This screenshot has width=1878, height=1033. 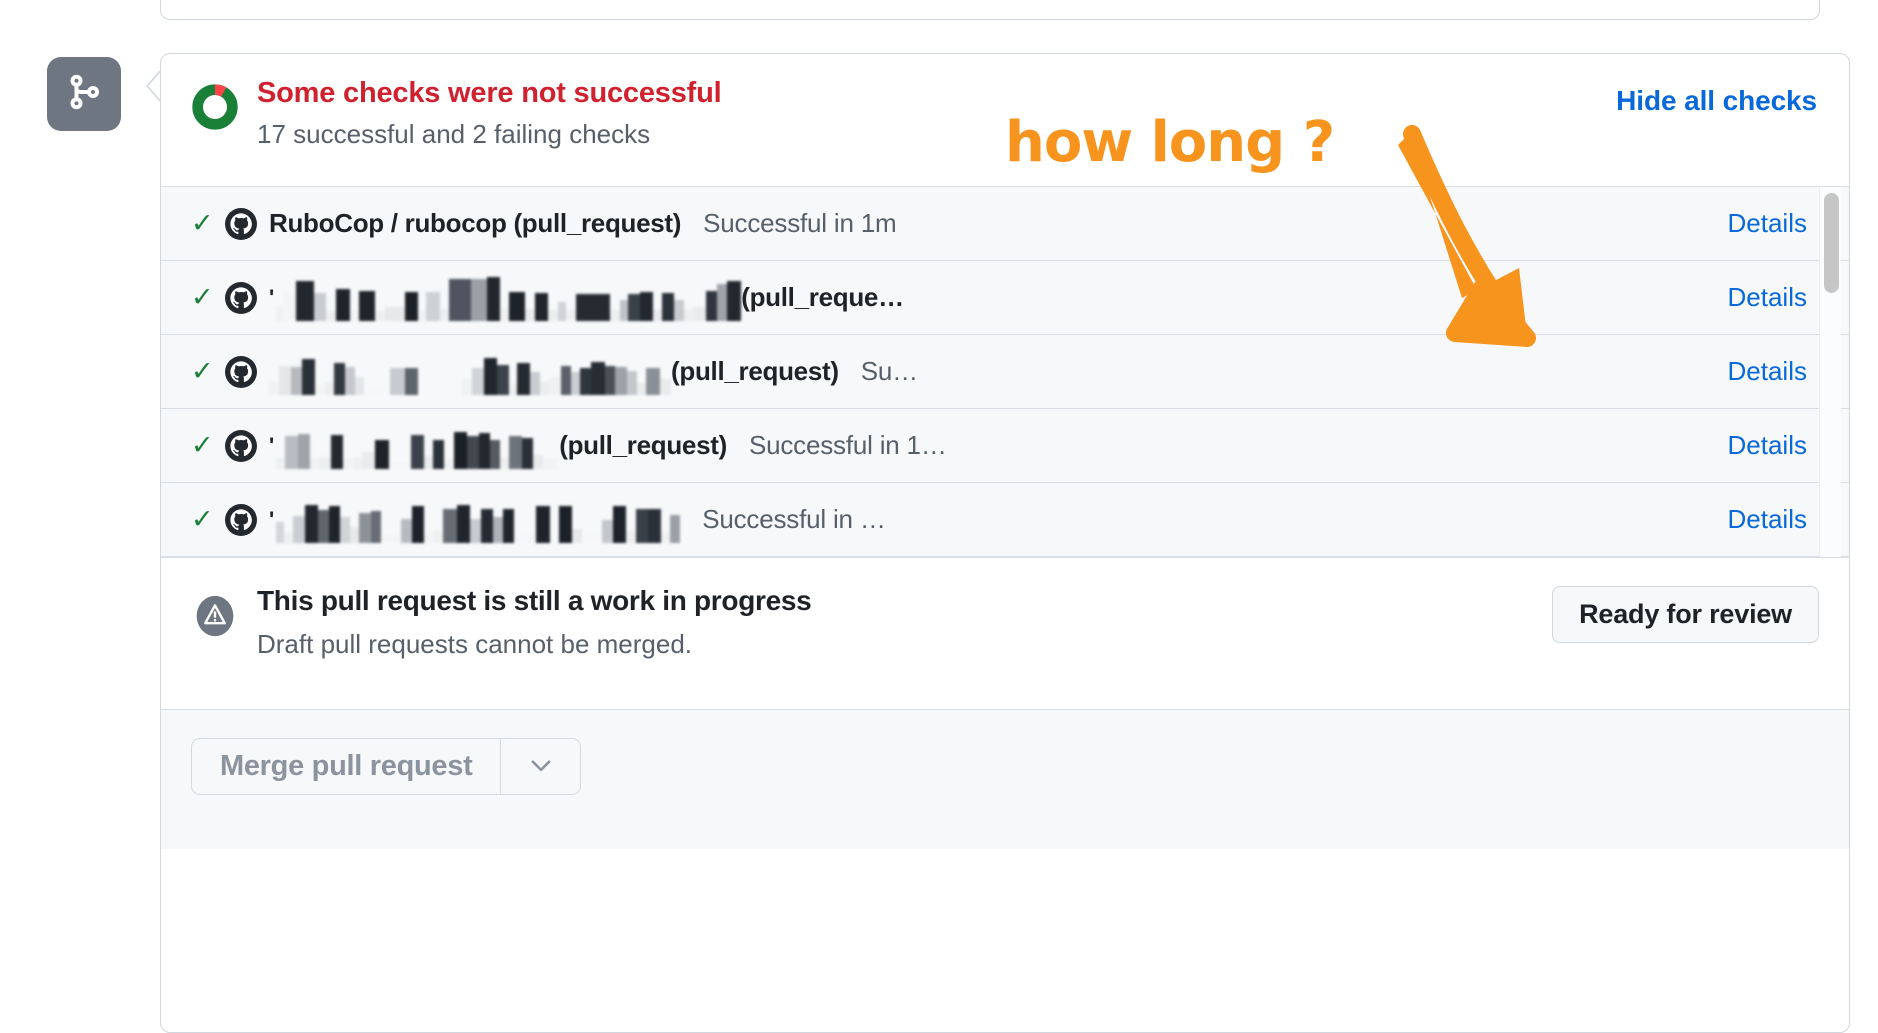 I want to click on timeline-badge, so click(x=84, y=94).